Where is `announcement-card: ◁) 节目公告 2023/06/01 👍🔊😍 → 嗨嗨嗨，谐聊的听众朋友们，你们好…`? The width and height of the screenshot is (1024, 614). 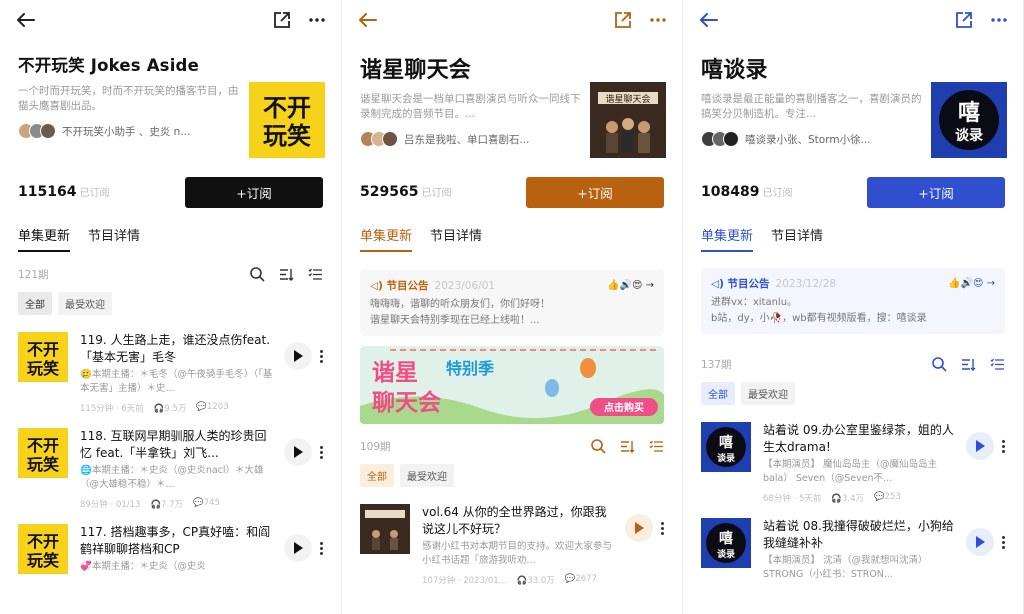
announcement-card: ◁) 节目公告 2023/06/01 👍🔊😍 → 嗨嗨嗨，谐聊的听众朋友们，你们好… is located at coordinates (512, 303).